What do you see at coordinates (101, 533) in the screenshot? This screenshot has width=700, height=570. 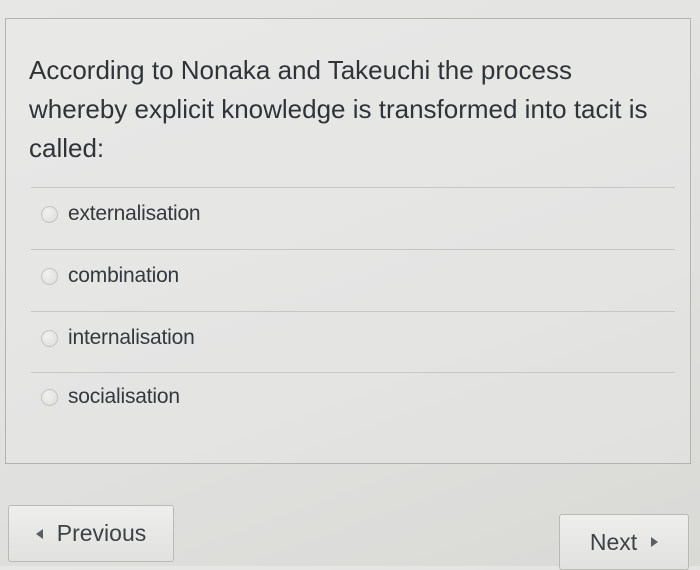 I see `previous-label: Previous` at bounding box center [101, 533].